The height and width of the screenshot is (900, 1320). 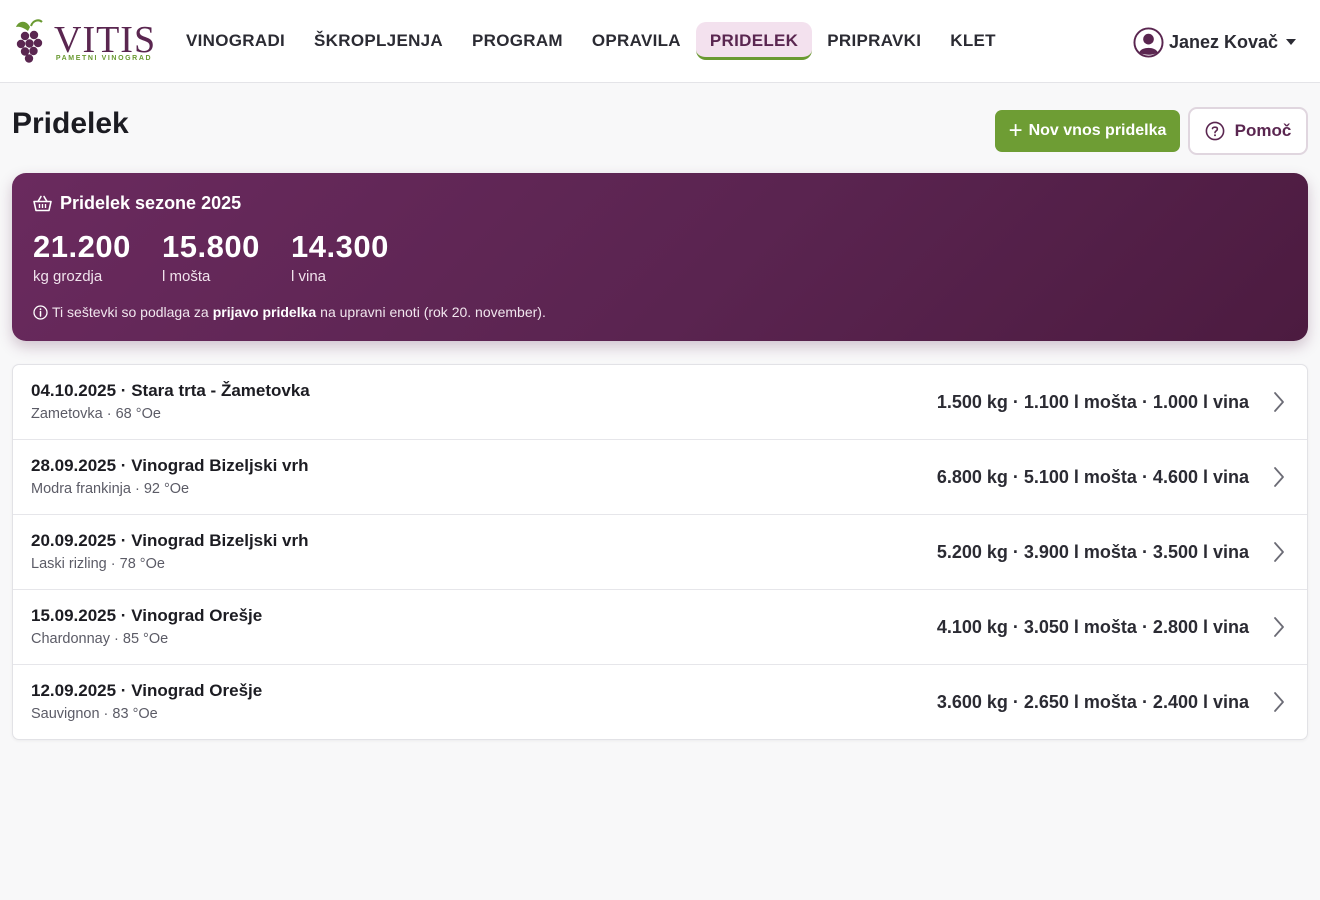 What do you see at coordinates (211, 246) in the screenshot?
I see `stat-value: 15.800` at bounding box center [211, 246].